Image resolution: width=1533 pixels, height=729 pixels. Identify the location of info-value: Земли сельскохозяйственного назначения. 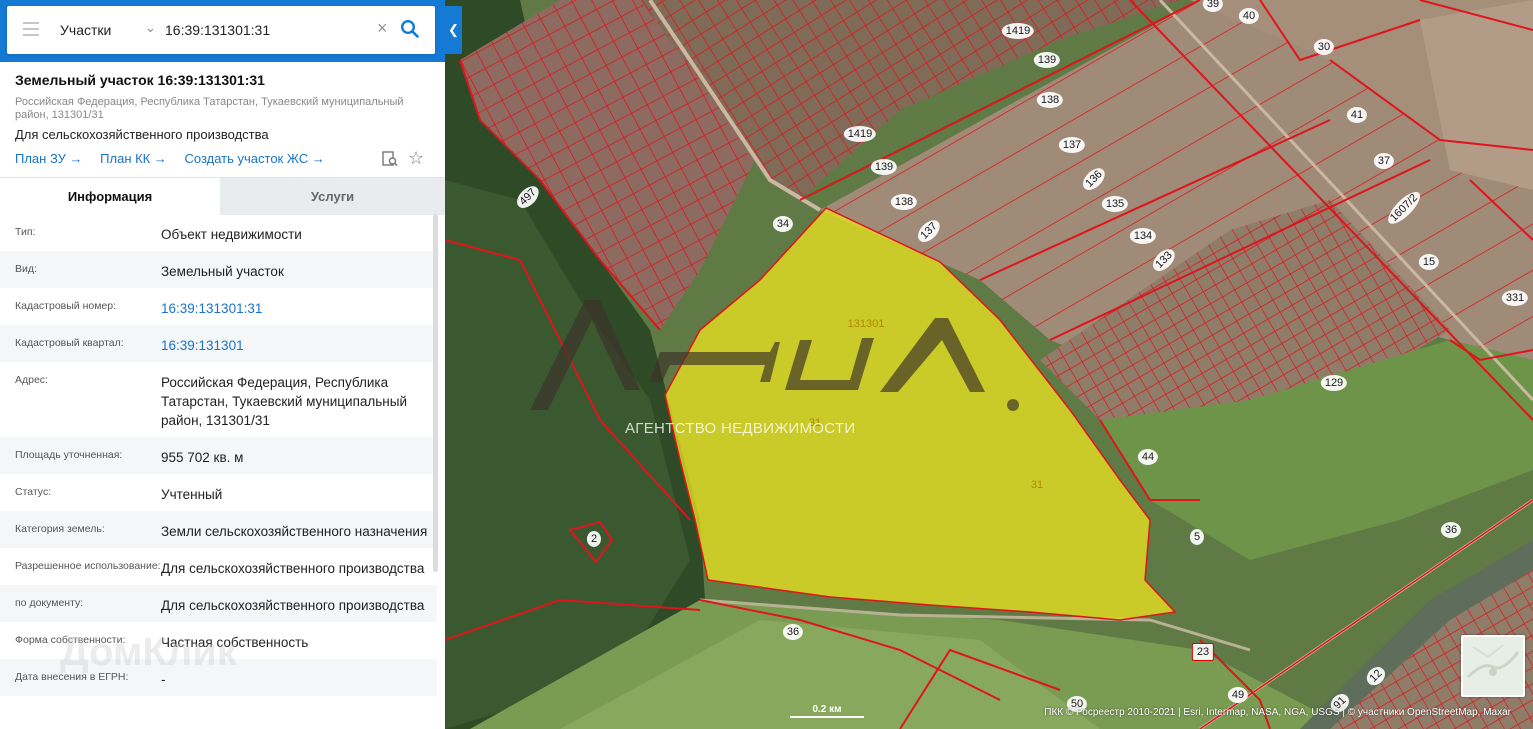
(294, 531).